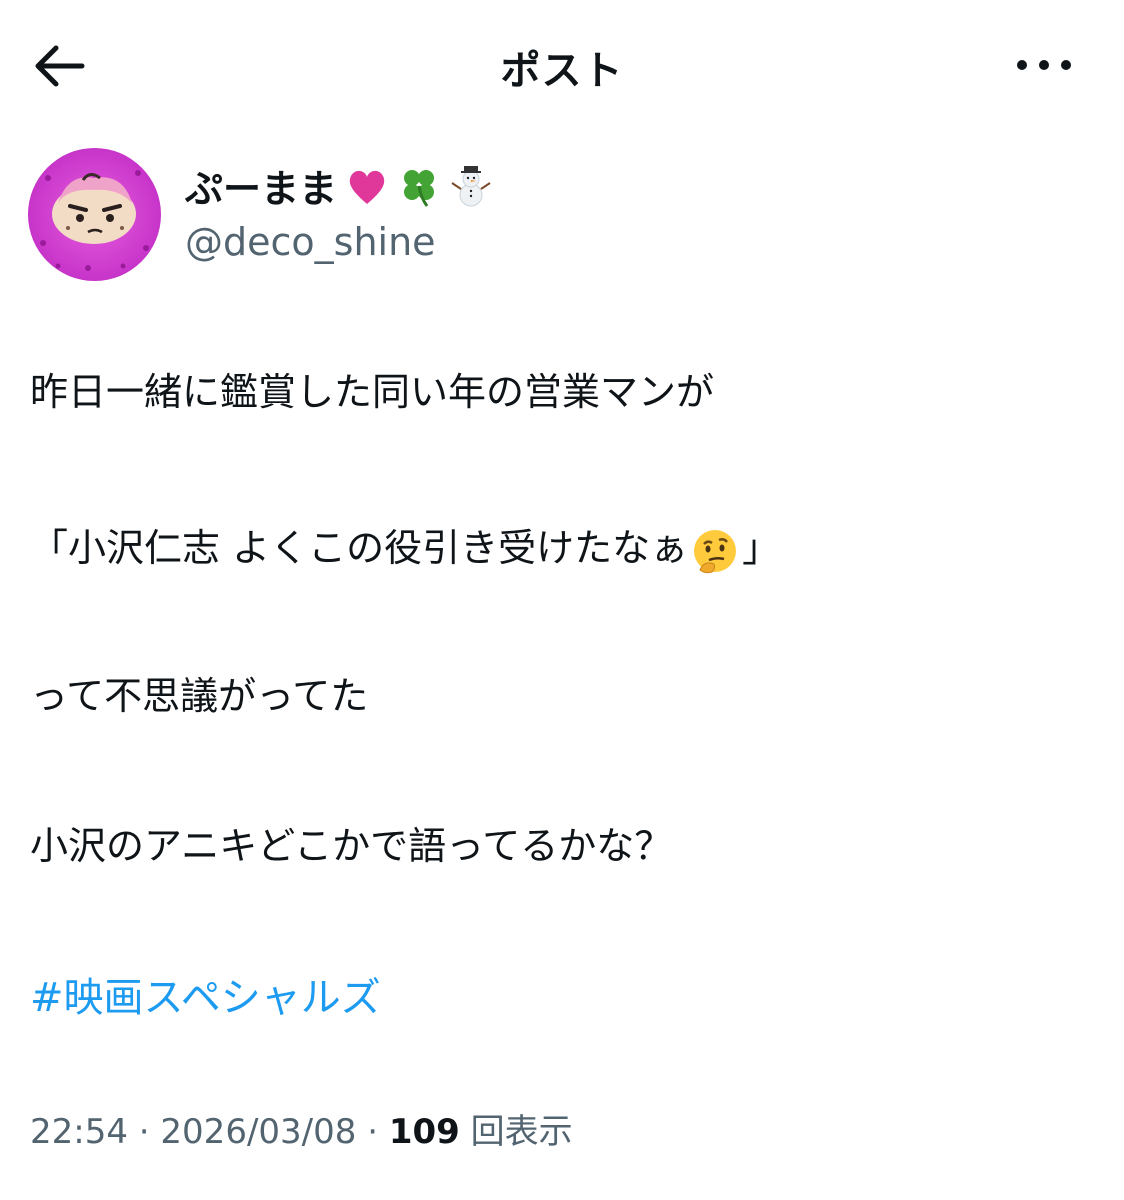  What do you see at coordinates (761, 548) in the screenshot?
I see `tweet-text-segment: 」` at bounding box center [761, 548].